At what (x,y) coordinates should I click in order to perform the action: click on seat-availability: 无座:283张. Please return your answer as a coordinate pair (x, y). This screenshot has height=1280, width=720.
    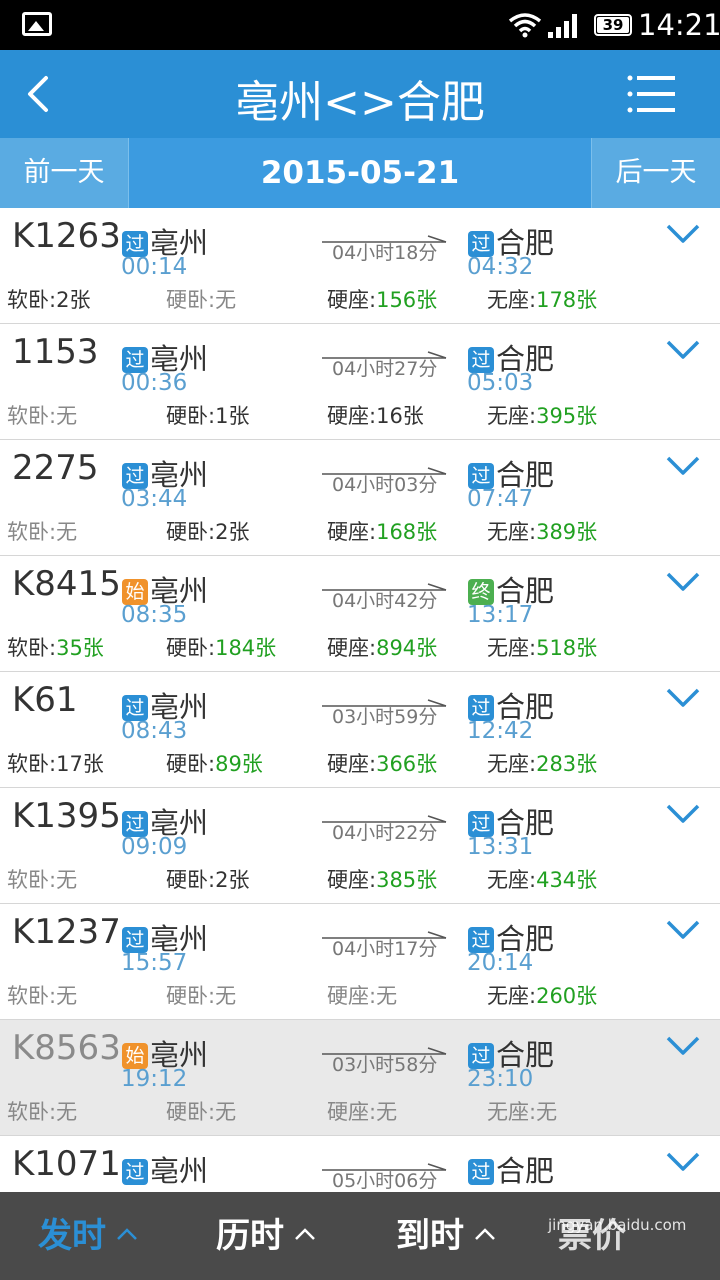
    Looking at the image, I should click on (542, 763).